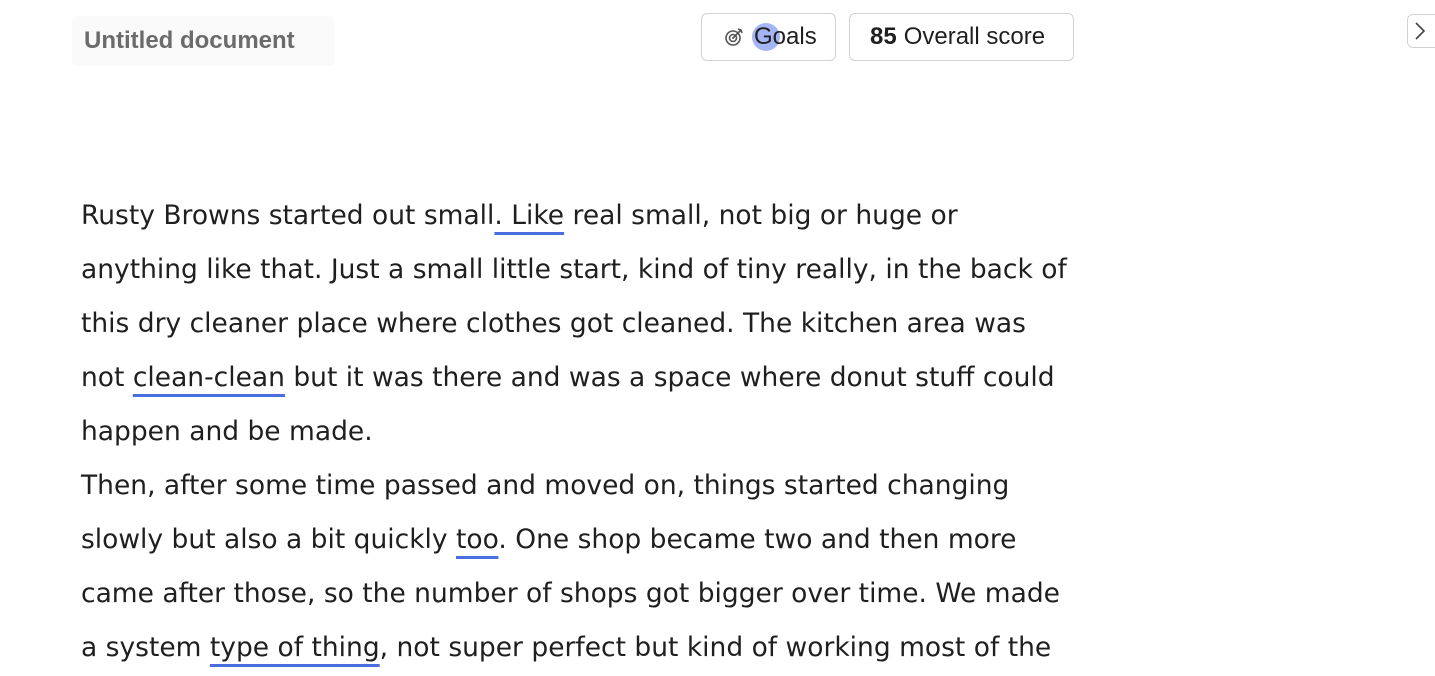  I want to click on text-segment: Rusty Browns started out small, so click(288, 215).